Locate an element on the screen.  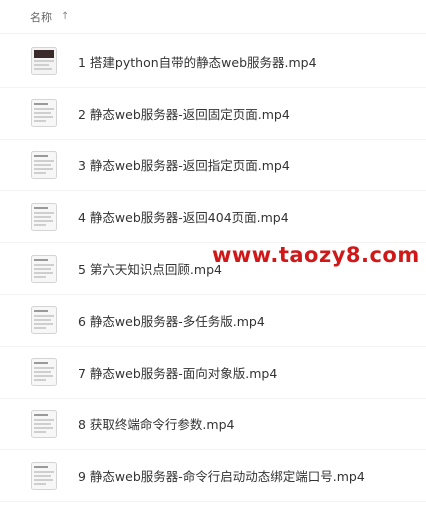
file-name: 8 获取终端命令行参数.mp4 is located at coordinates (156, 425).